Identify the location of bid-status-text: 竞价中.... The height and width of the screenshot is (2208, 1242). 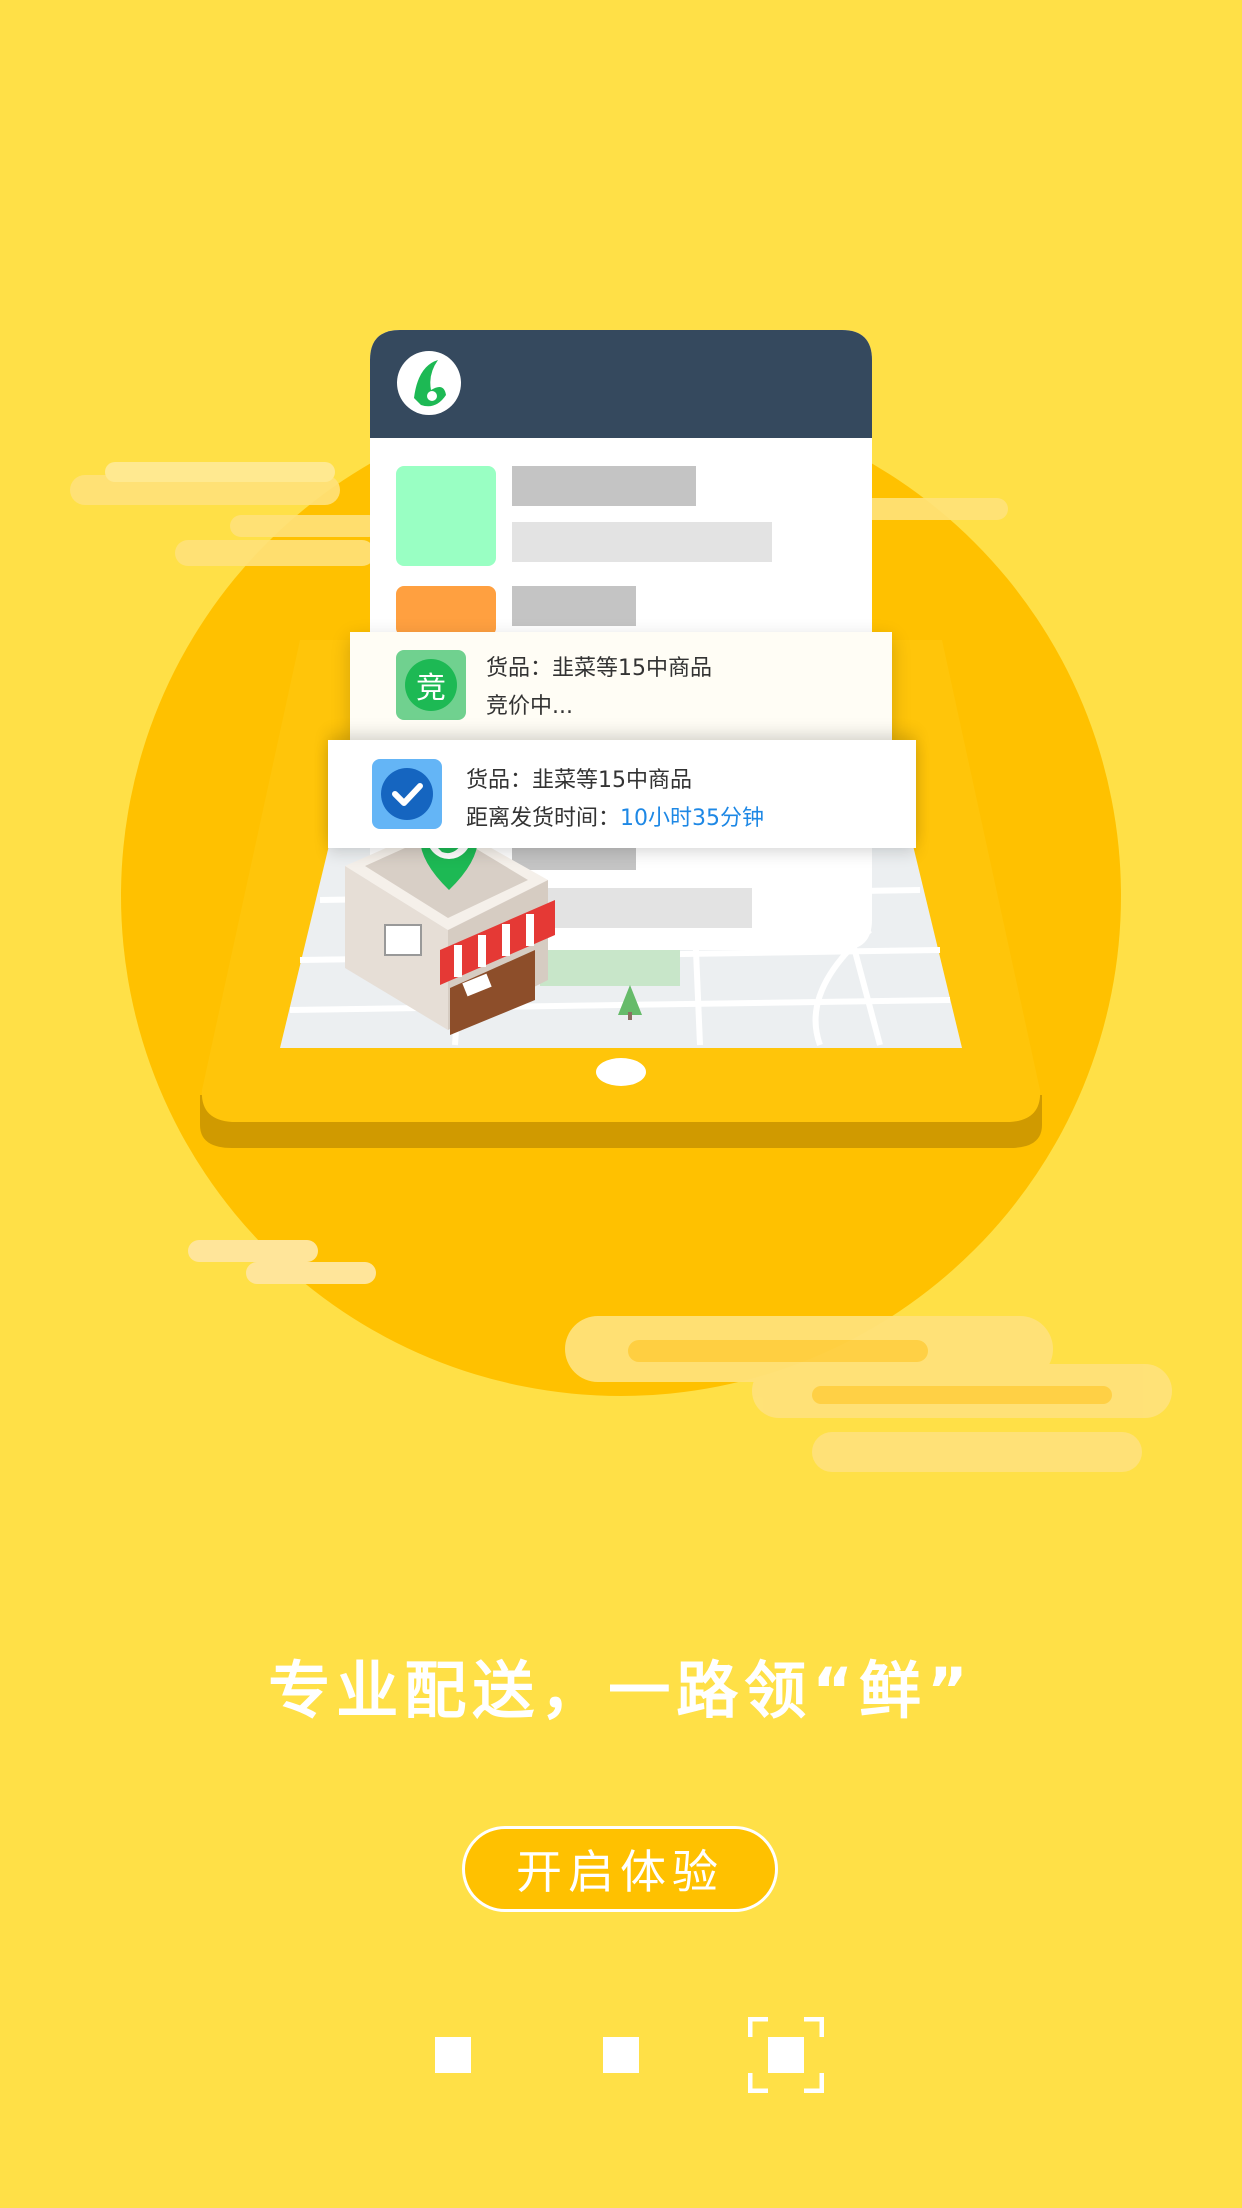
(529, 706).